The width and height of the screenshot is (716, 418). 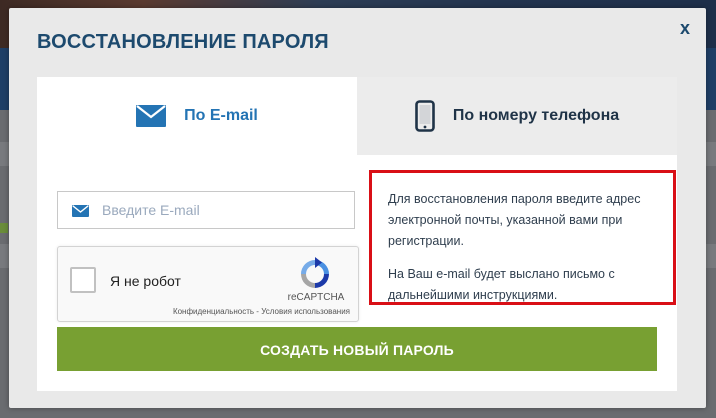 I want to click on tab-by-phone: По номеру телефона, so click(x=517, y=116).